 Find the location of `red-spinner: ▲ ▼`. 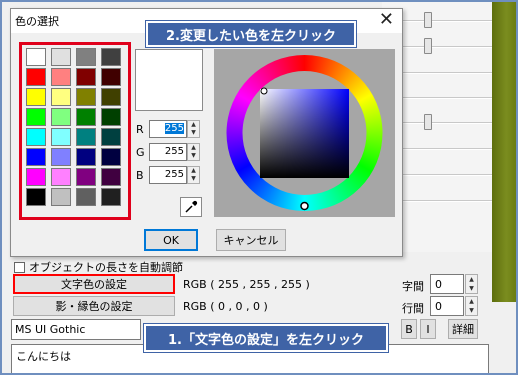

red-spinner: ▲ ▼ is located at coordinates (193, 129).